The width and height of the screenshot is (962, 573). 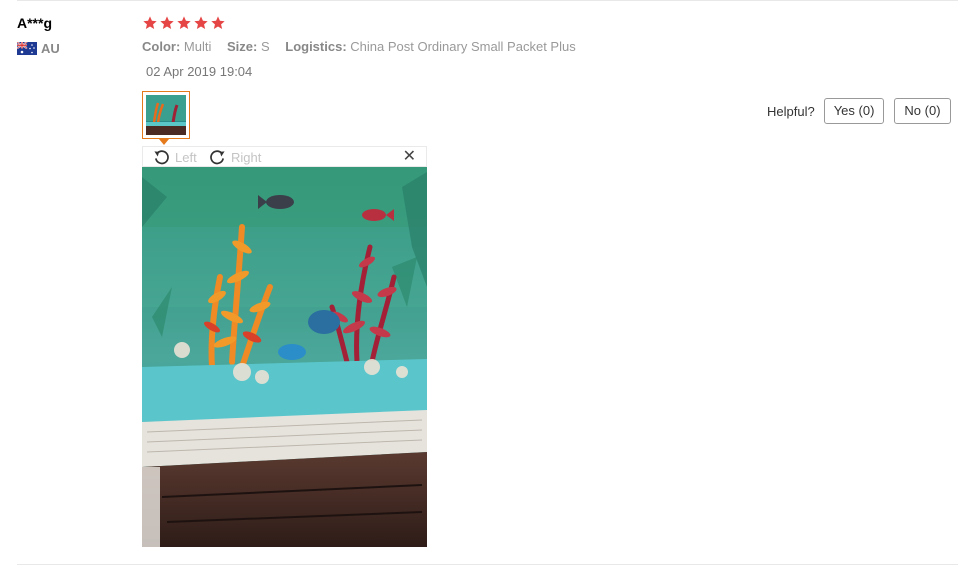 What do you see at coordinates (27, 48) in the screenshot?
I see `australia-flag-icon` at bounding box center [27, 48].